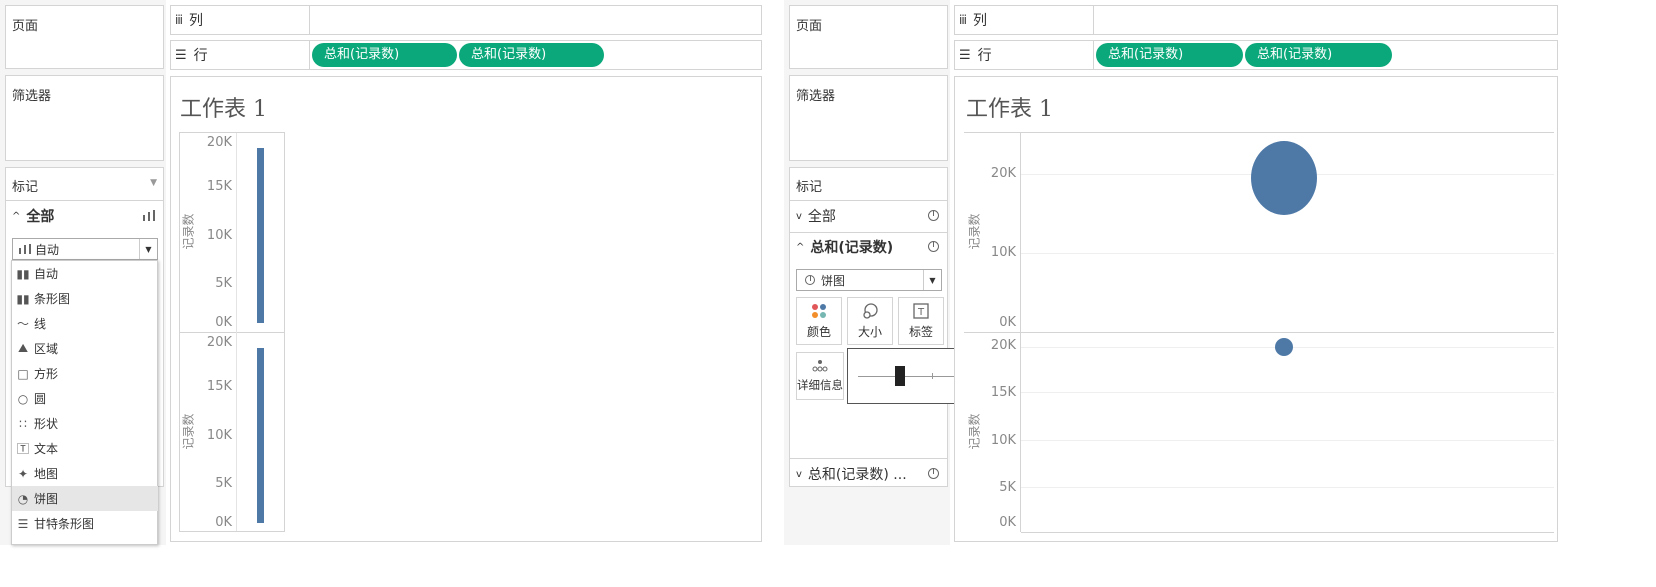  What do you see at coordinates (921, 321) in the screenshot?
I see `label-button: T 标签` at bounding box center [921, 321].